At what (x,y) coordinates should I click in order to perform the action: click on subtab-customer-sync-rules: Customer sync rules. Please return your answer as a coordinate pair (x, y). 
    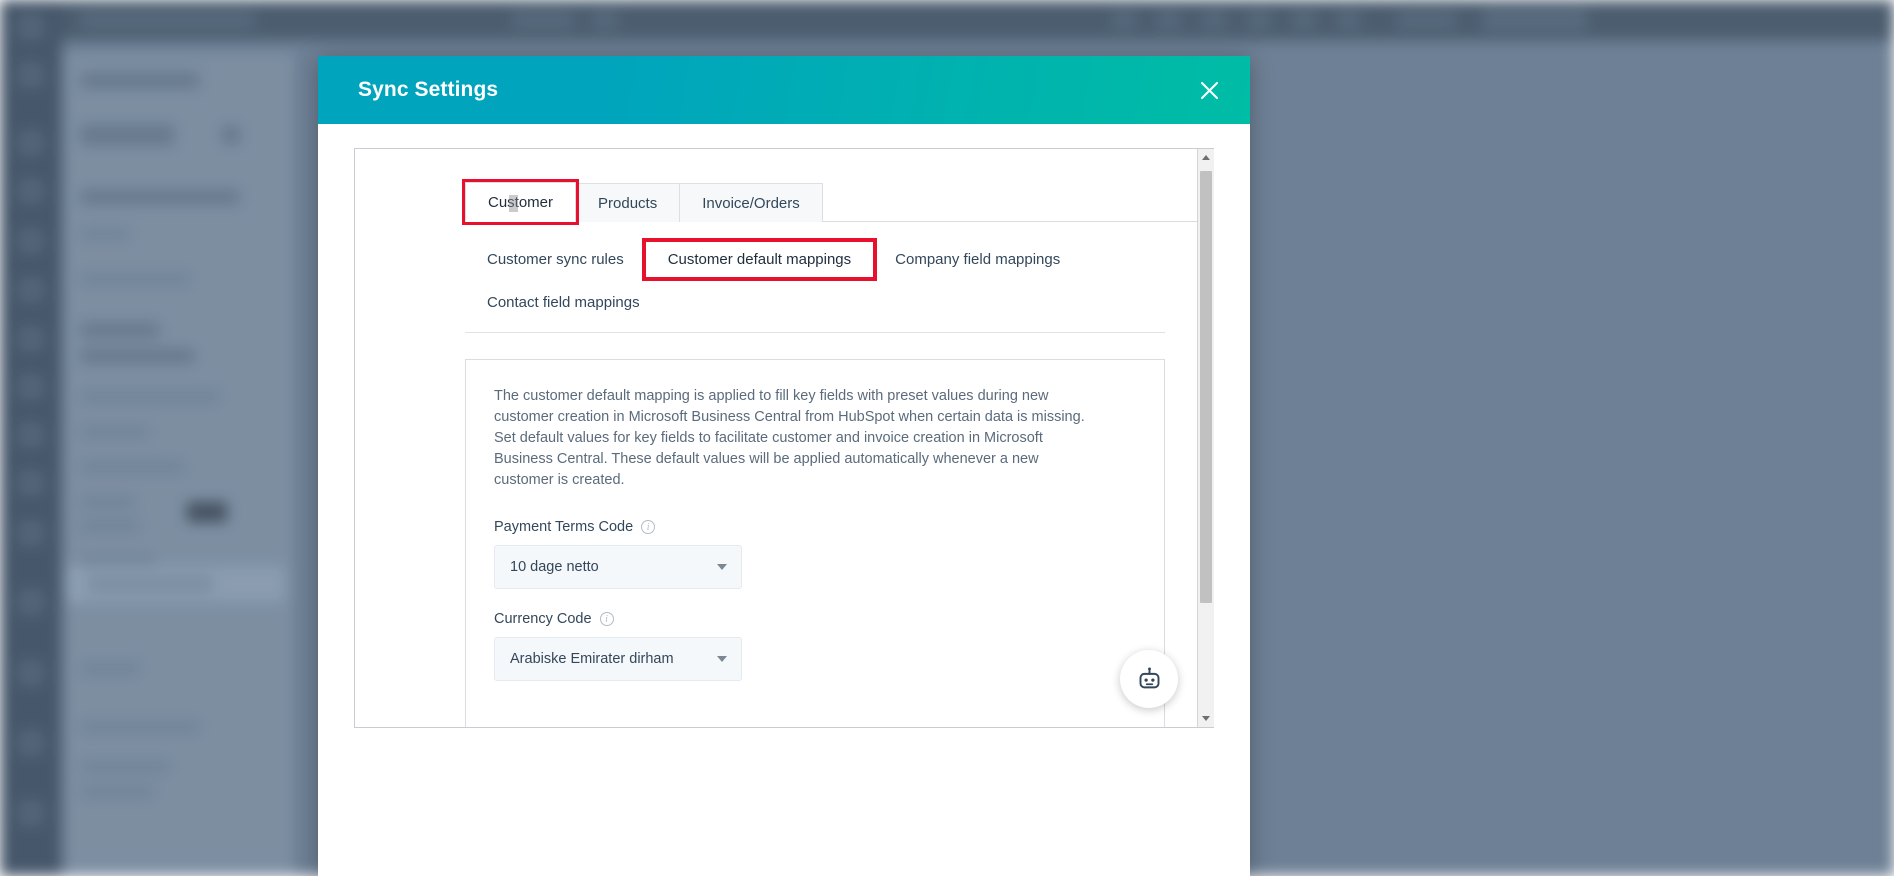
    Looking at the image, I should click on (555, 259).